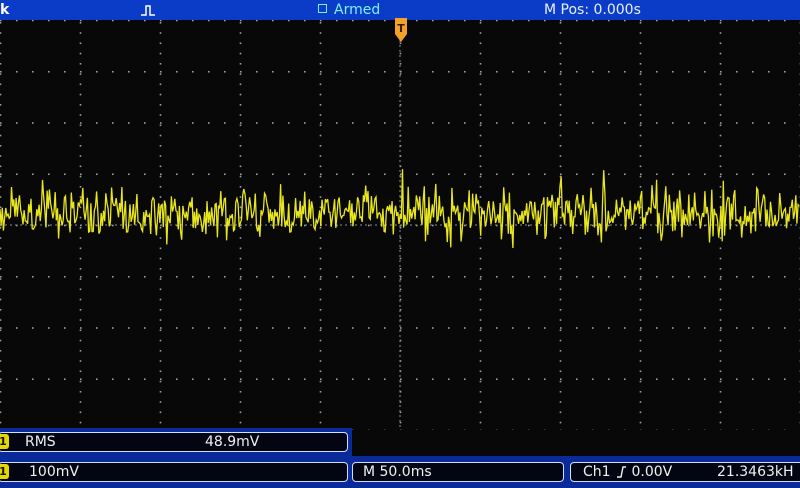 The height and width of the screenshot is (488, 800). I want to click on horizontal-scale: M 50.0ms, so click(397, 472).